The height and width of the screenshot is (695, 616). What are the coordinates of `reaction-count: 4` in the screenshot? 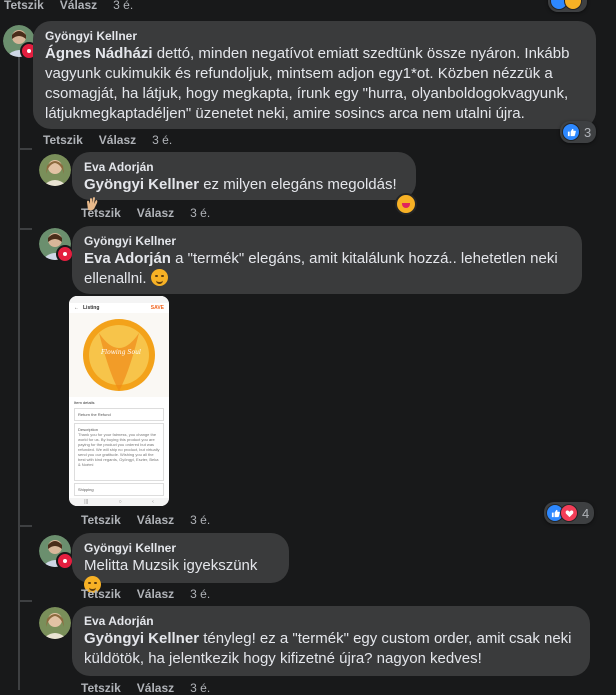 It's located at (586, 513).